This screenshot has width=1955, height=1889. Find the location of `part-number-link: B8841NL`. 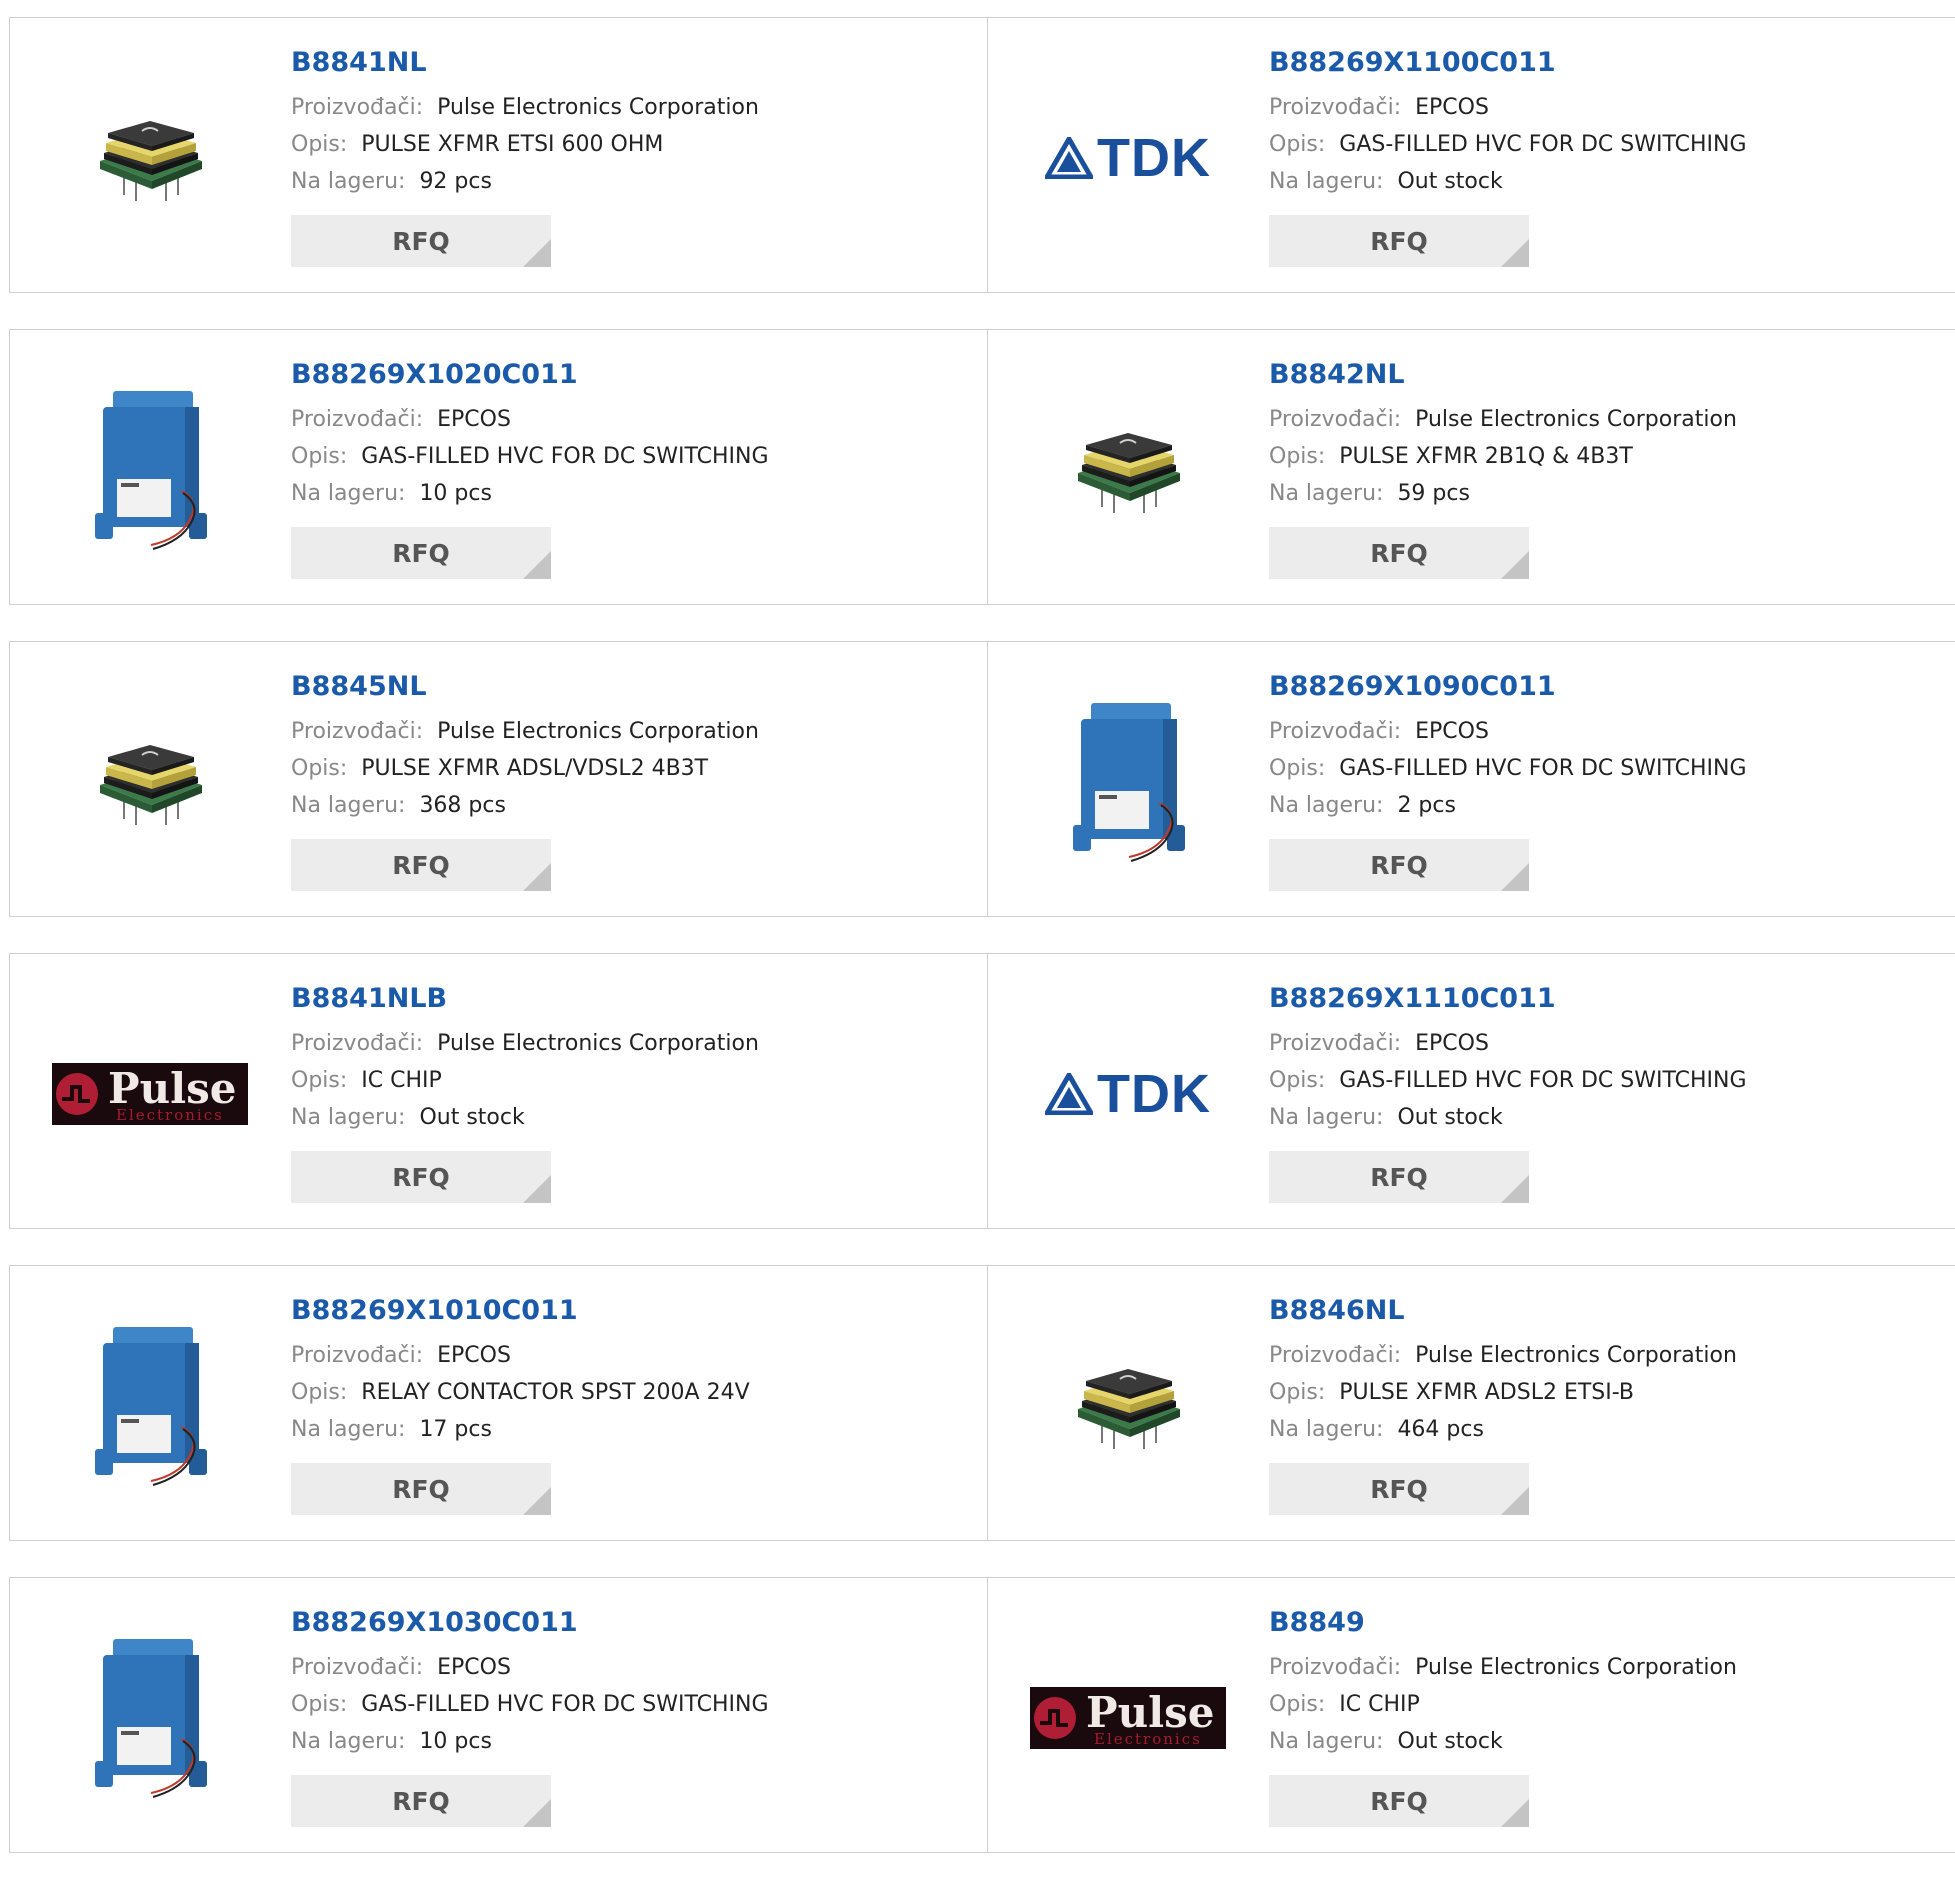

part-number-link: B8841NL is located at coordinates (525, 63).